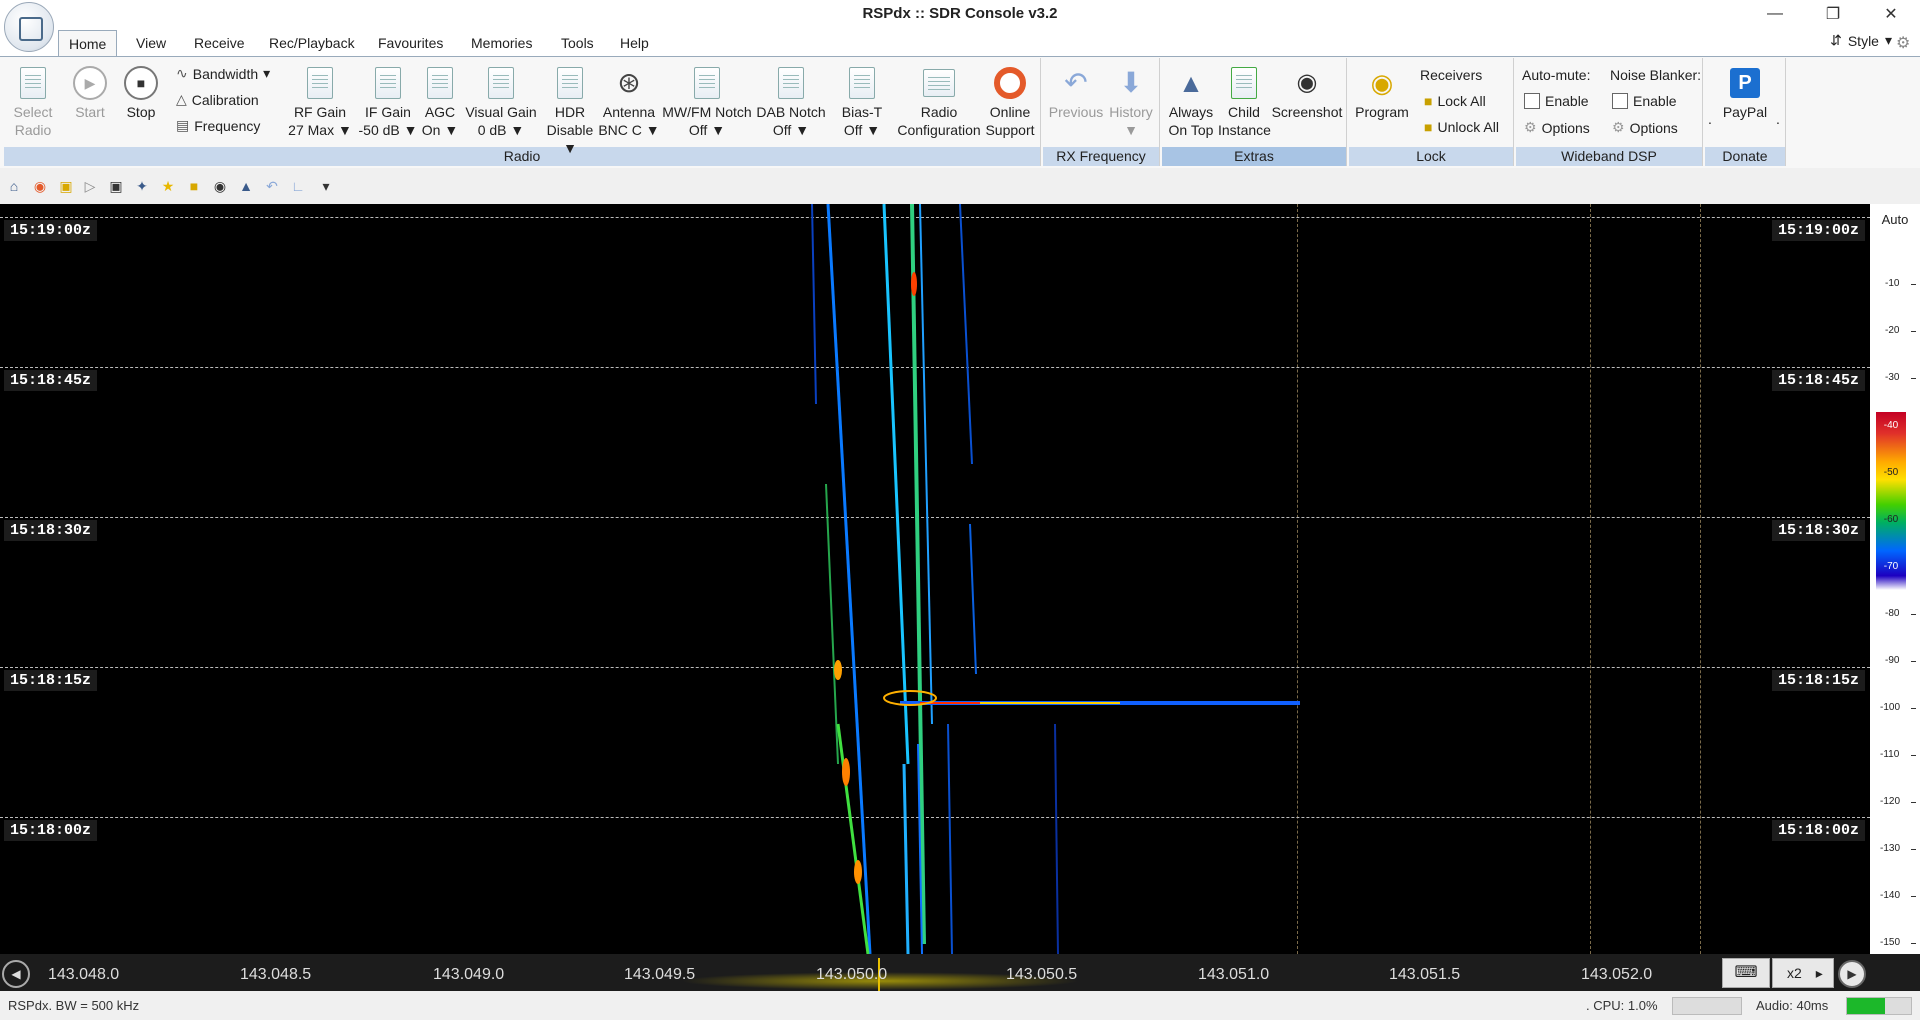 The width and height of the screenshot is (1920, 1020). I want to click on auto-mute-options-button: ⚙ Options, so click(1557, 127).